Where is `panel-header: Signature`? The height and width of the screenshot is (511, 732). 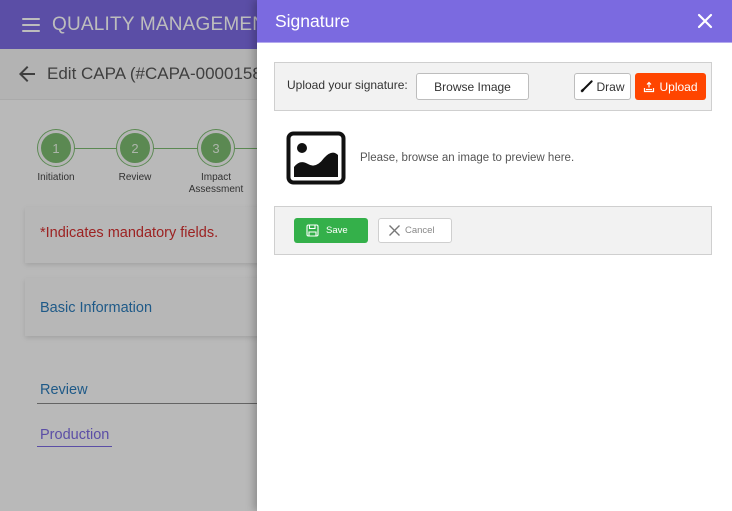 panel-header: Signature is located at coordinates (494, 21).